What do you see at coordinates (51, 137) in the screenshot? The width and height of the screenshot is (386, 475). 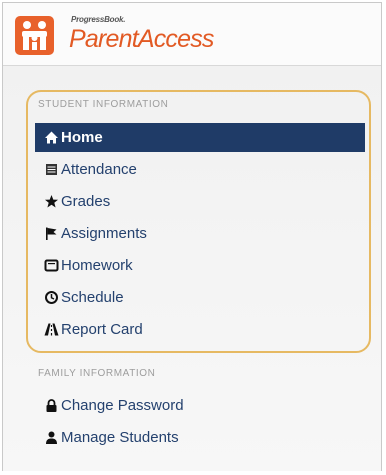 I see `home-icon` at bounding box center [51, 137].